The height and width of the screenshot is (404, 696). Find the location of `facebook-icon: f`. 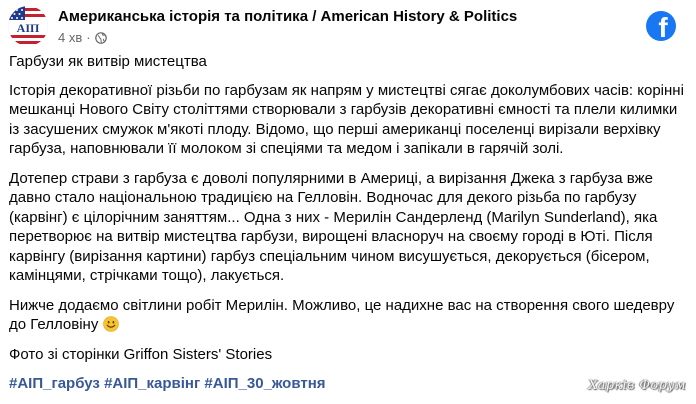

facebook-icon: f is located at coordinates (661, 26).